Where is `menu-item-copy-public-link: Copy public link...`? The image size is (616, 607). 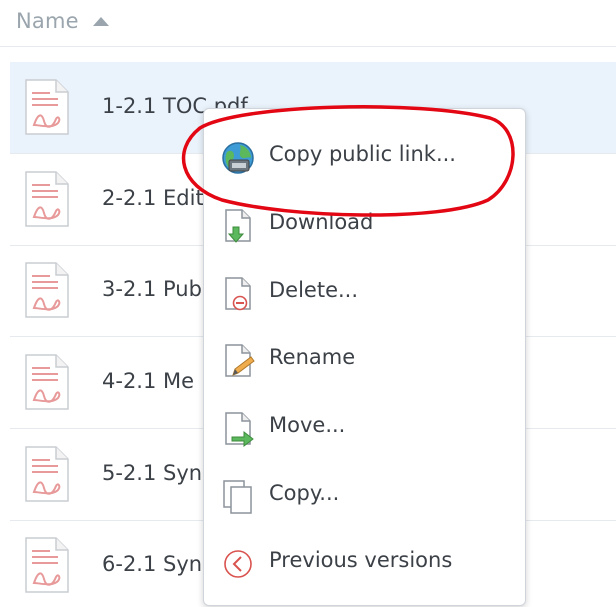
menu-item-copy-public-link: Copy public link... is located at coordinates (364, 156).